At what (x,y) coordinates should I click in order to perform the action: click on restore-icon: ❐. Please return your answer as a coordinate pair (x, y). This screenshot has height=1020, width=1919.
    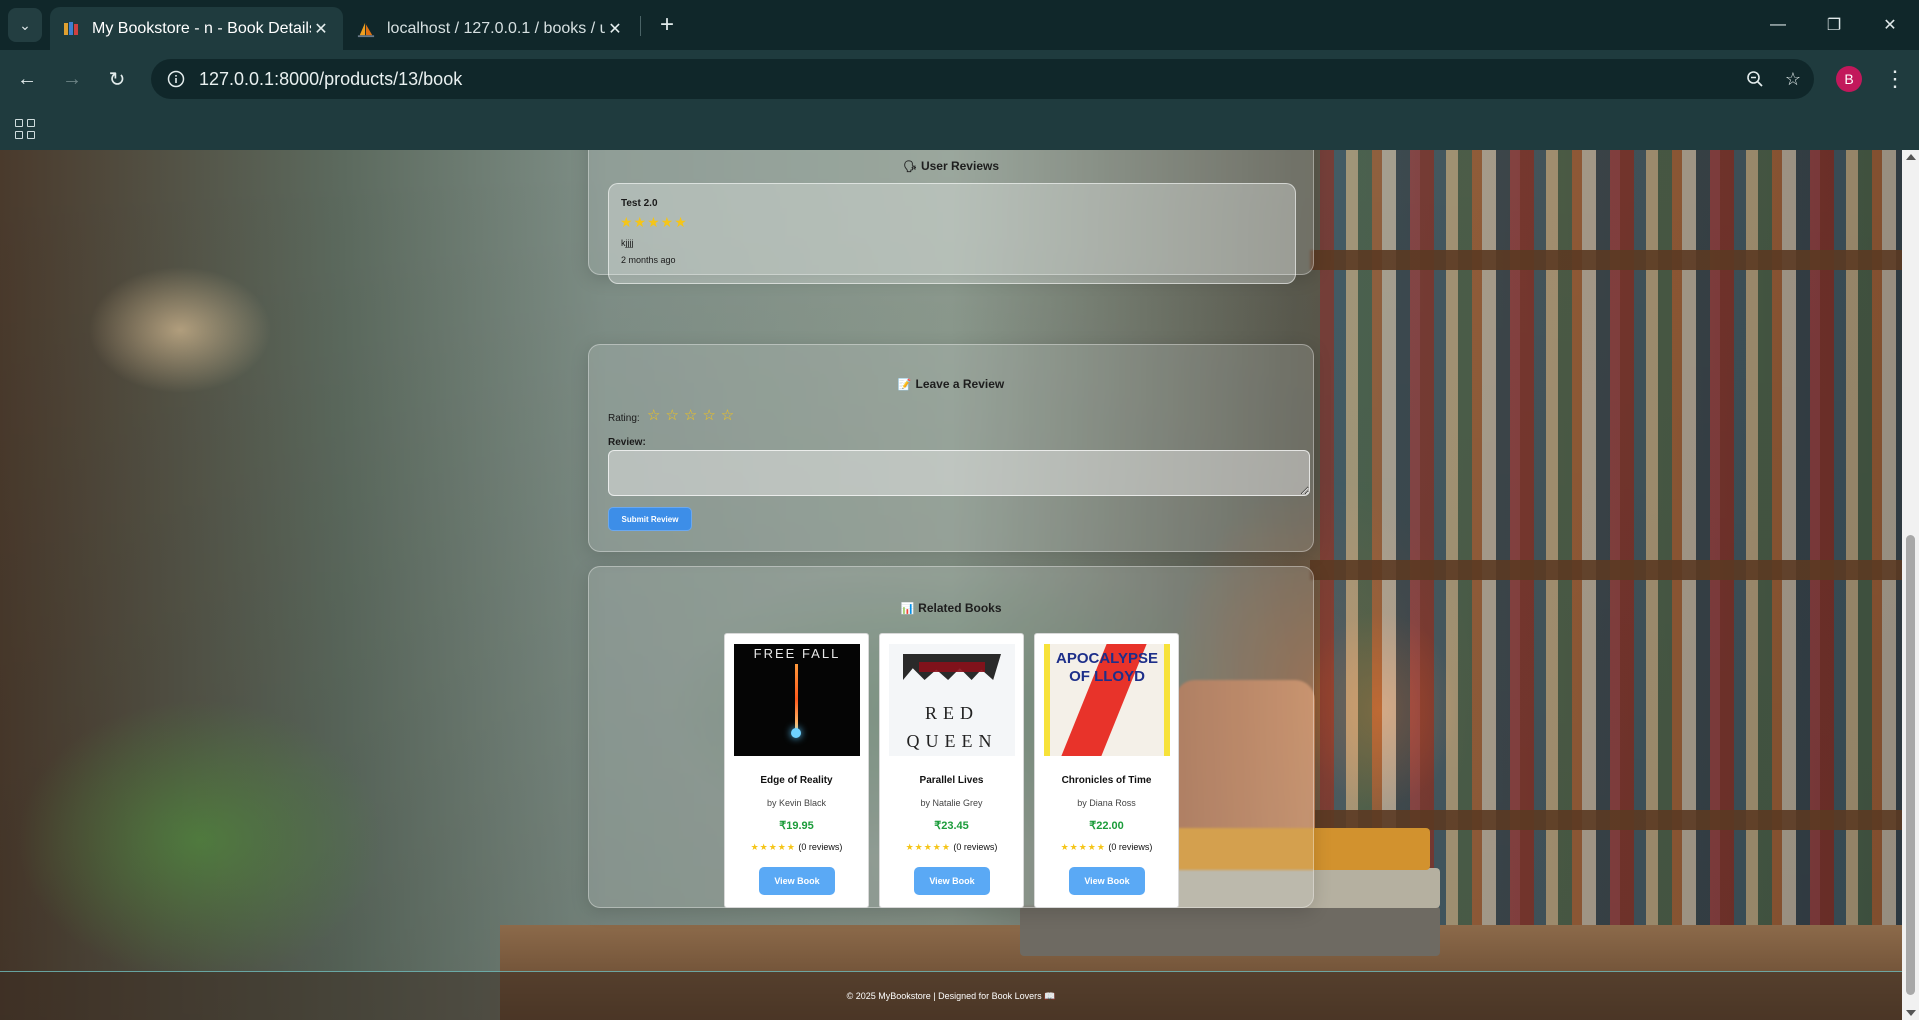
    Looking at the image, I should click on (1834, 25).